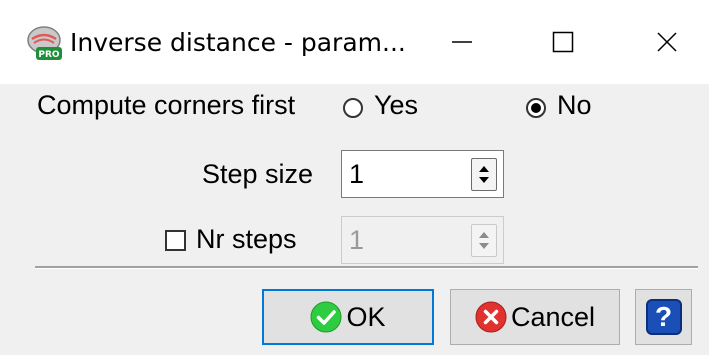 The image size is (709, 355). I want to click on nr-steps-spin-buttons, so click(484, 240).